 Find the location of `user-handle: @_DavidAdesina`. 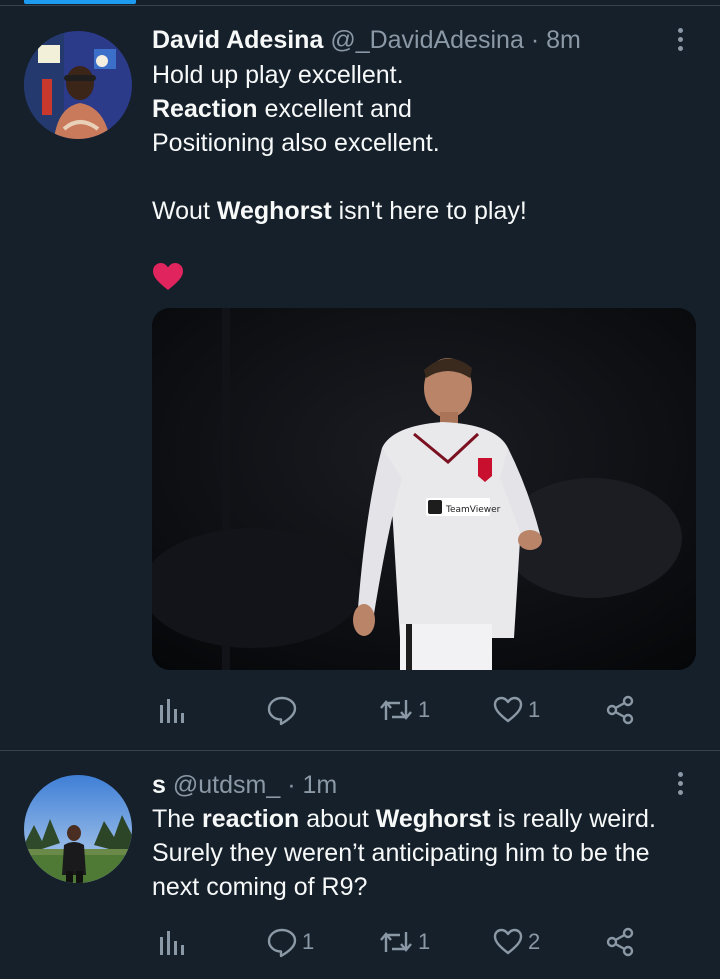

user-handle: @_DavidAdesina is located at coordinates (427, 40).